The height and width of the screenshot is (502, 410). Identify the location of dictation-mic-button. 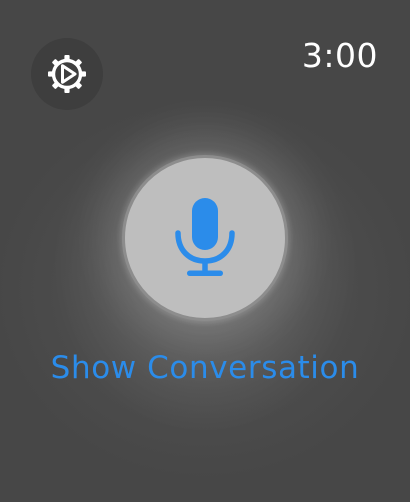
(205, 238).